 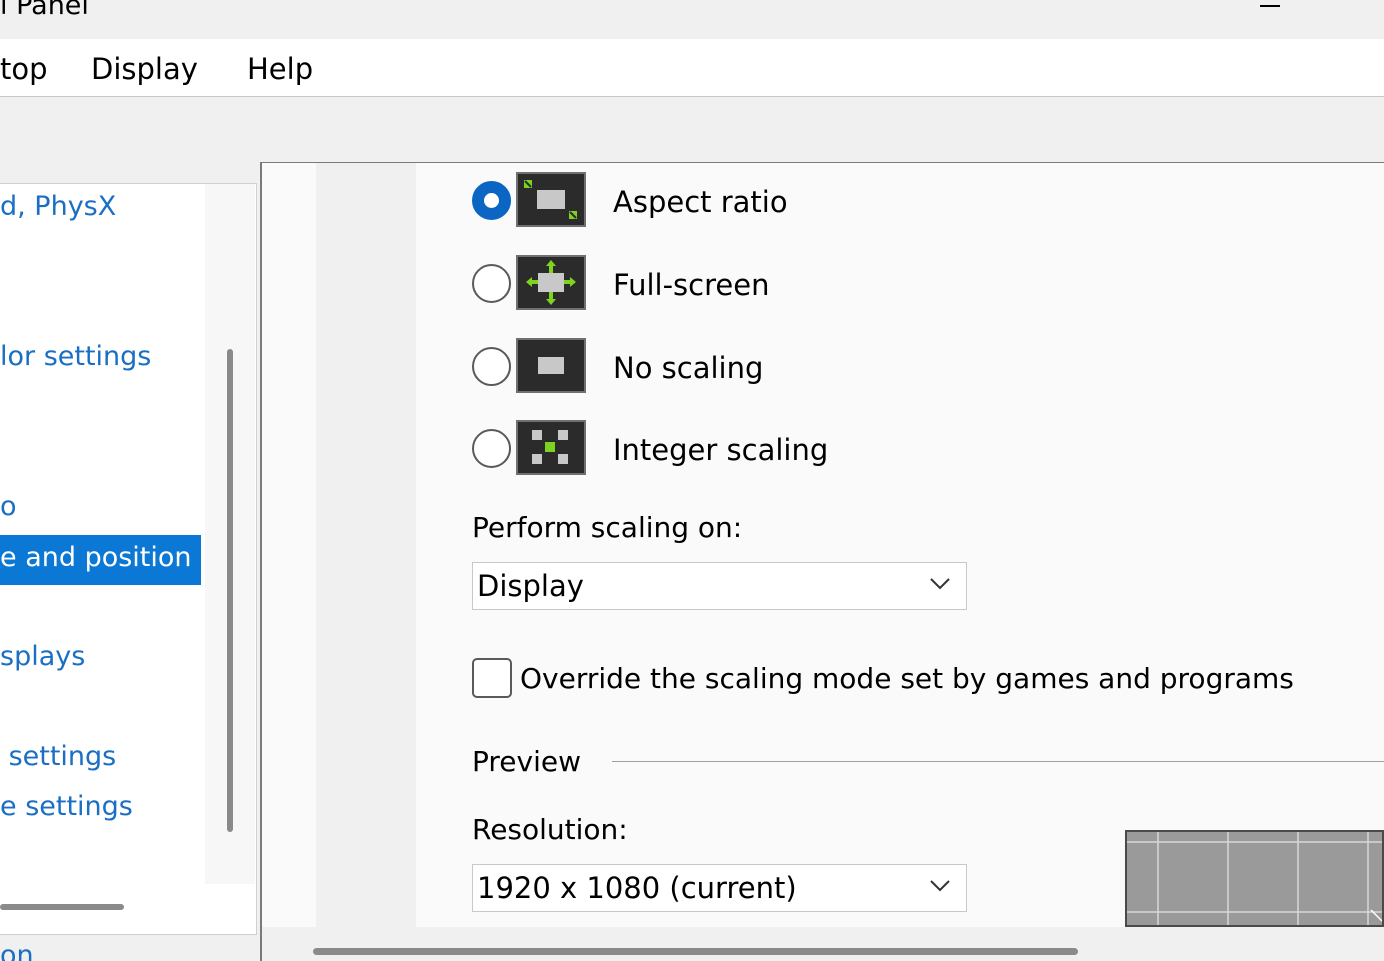 I want to click on toolbar, so click(x=692, y=130).